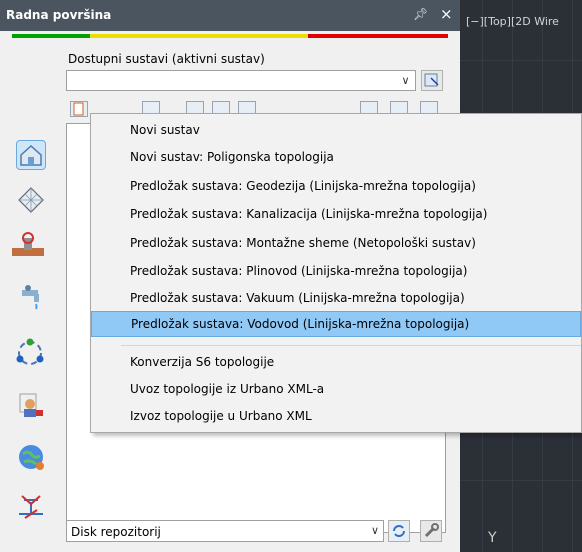 Image resolution: width=582 pixels, height=552 pixels. What do you see at coordinates (166, 59) in the screenshot?
I see `systems-label: Dostupni sustavi (aktivni sustav)` at bounding box center [166, 59].